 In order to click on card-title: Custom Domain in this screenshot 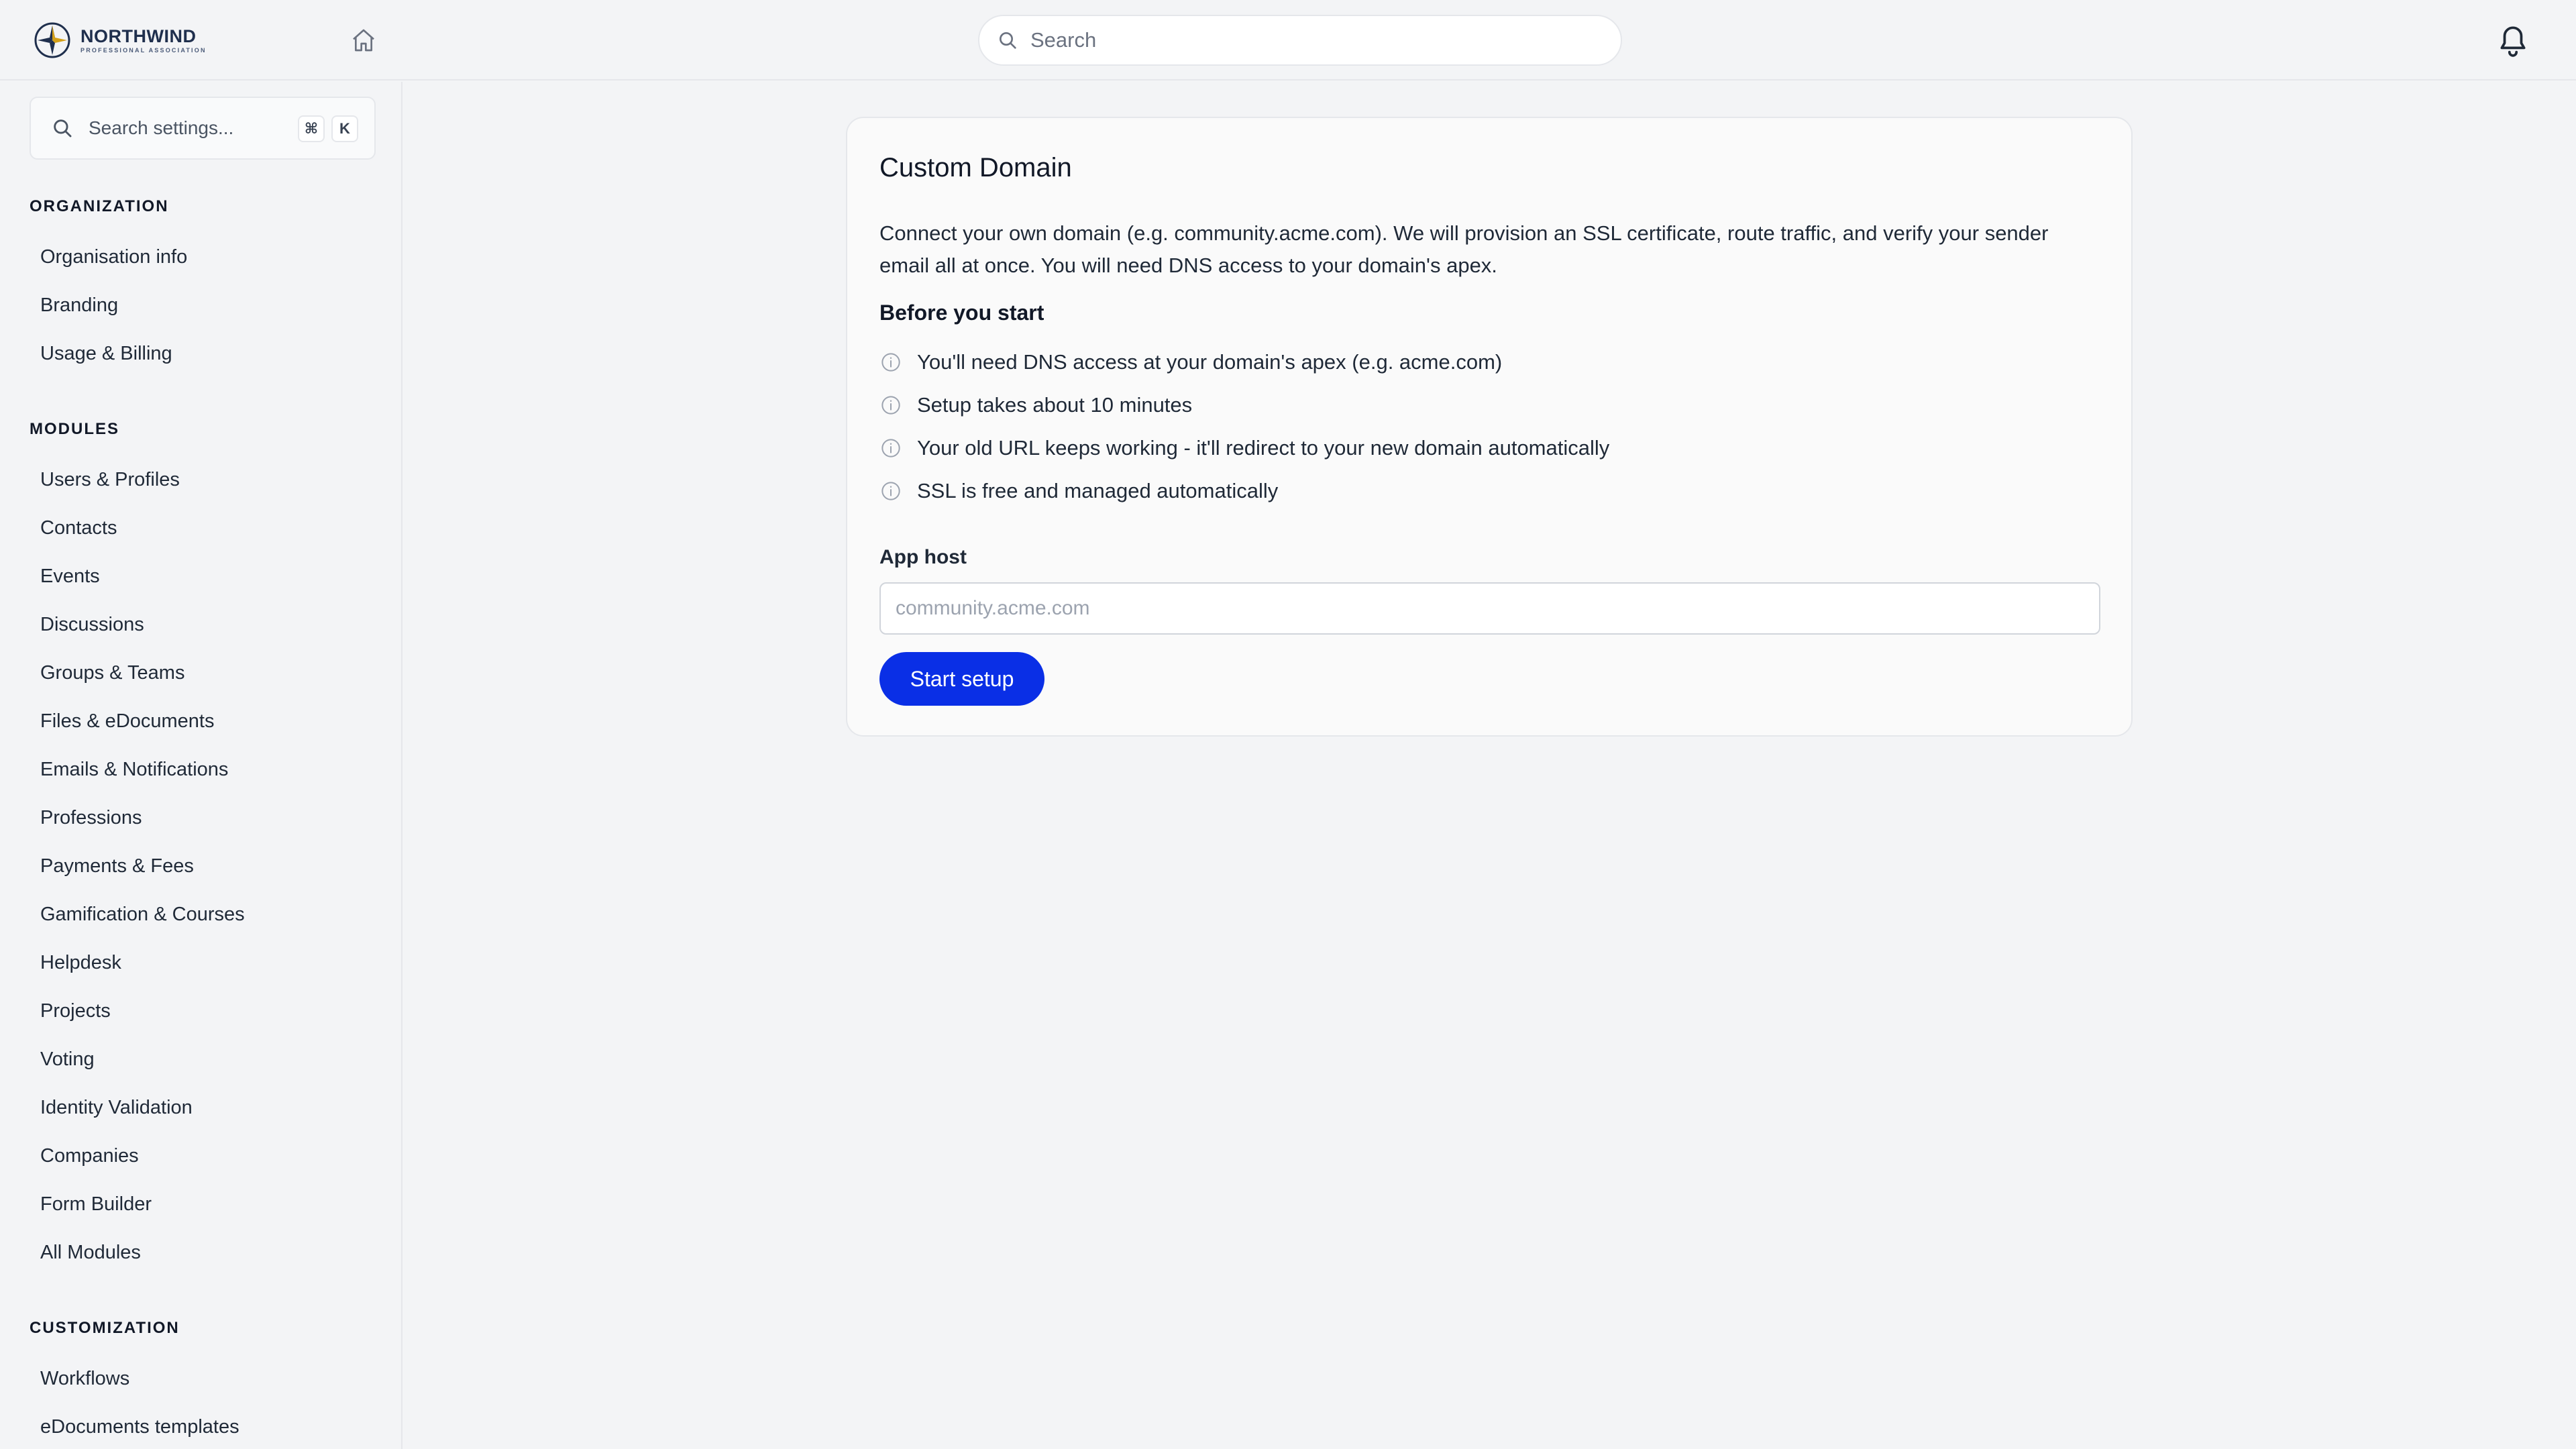, I will do `click(975, 167)`.